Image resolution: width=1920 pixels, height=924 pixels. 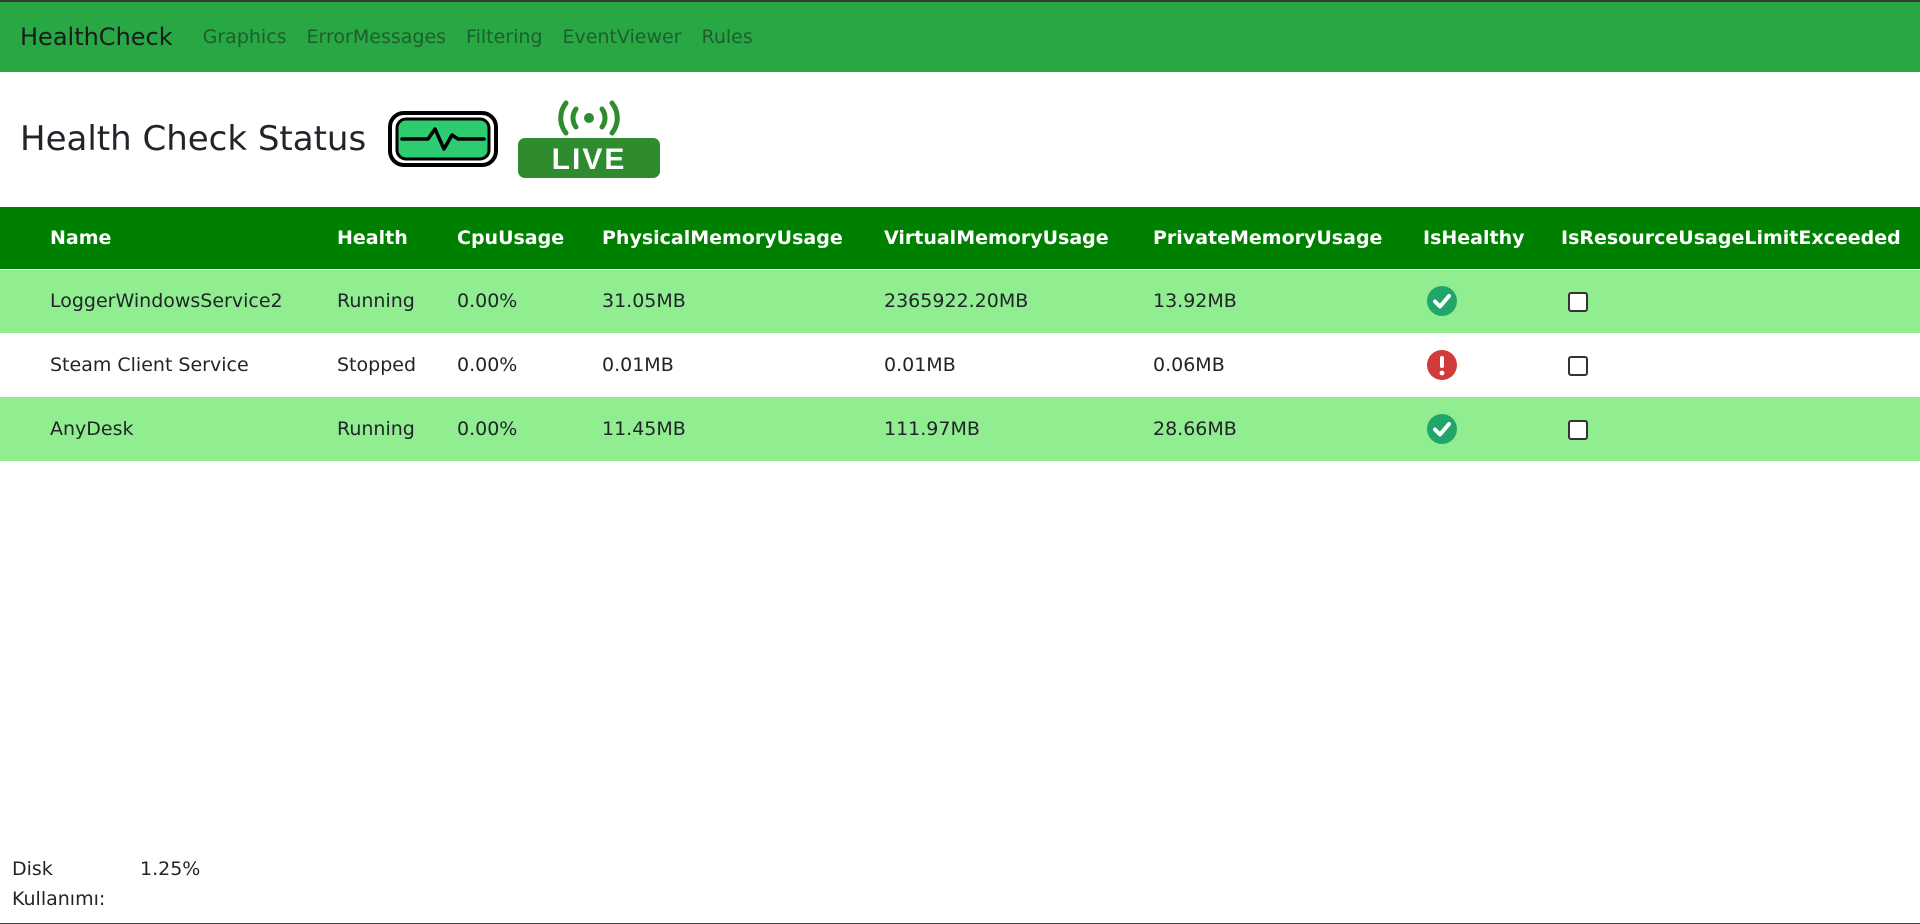 What do you see at coordinates (529, 238) in the screenshot?
I see `column-header-cpu-usage: CpuUsage` at bounding box center [529, 238].